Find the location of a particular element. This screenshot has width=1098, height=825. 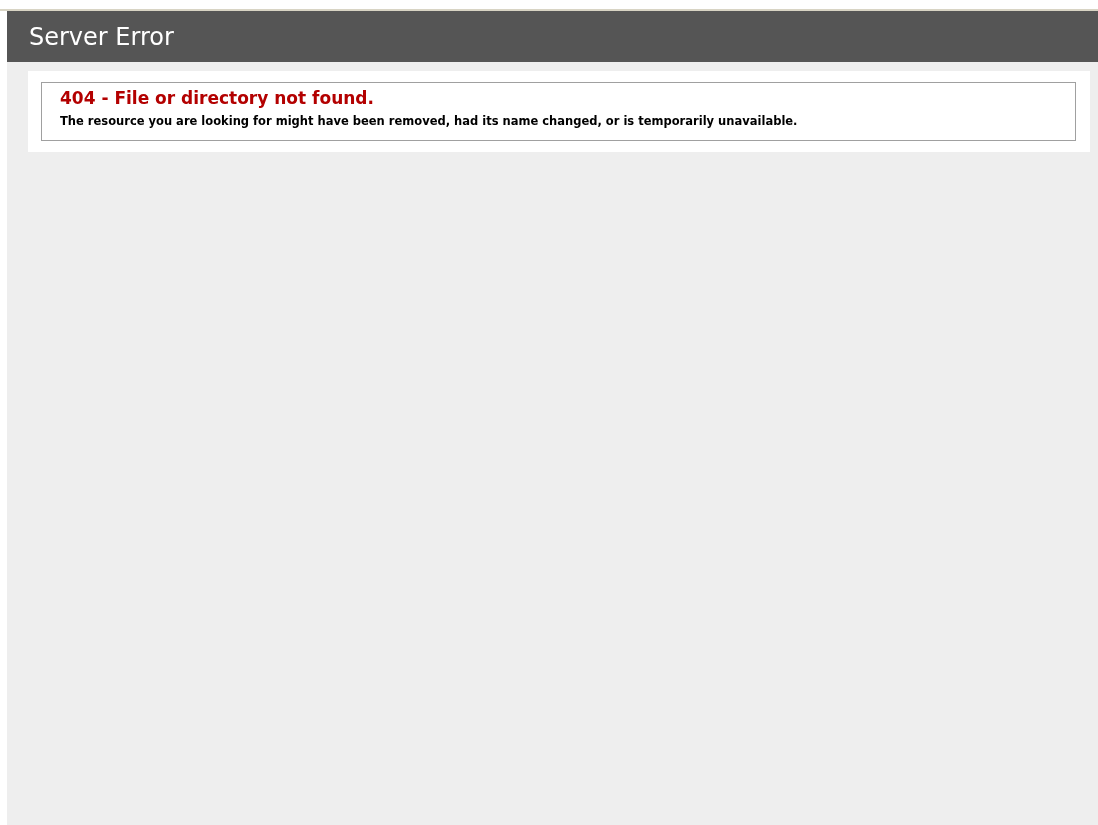

page-title: Server Error is located at coordinates (101, 36).